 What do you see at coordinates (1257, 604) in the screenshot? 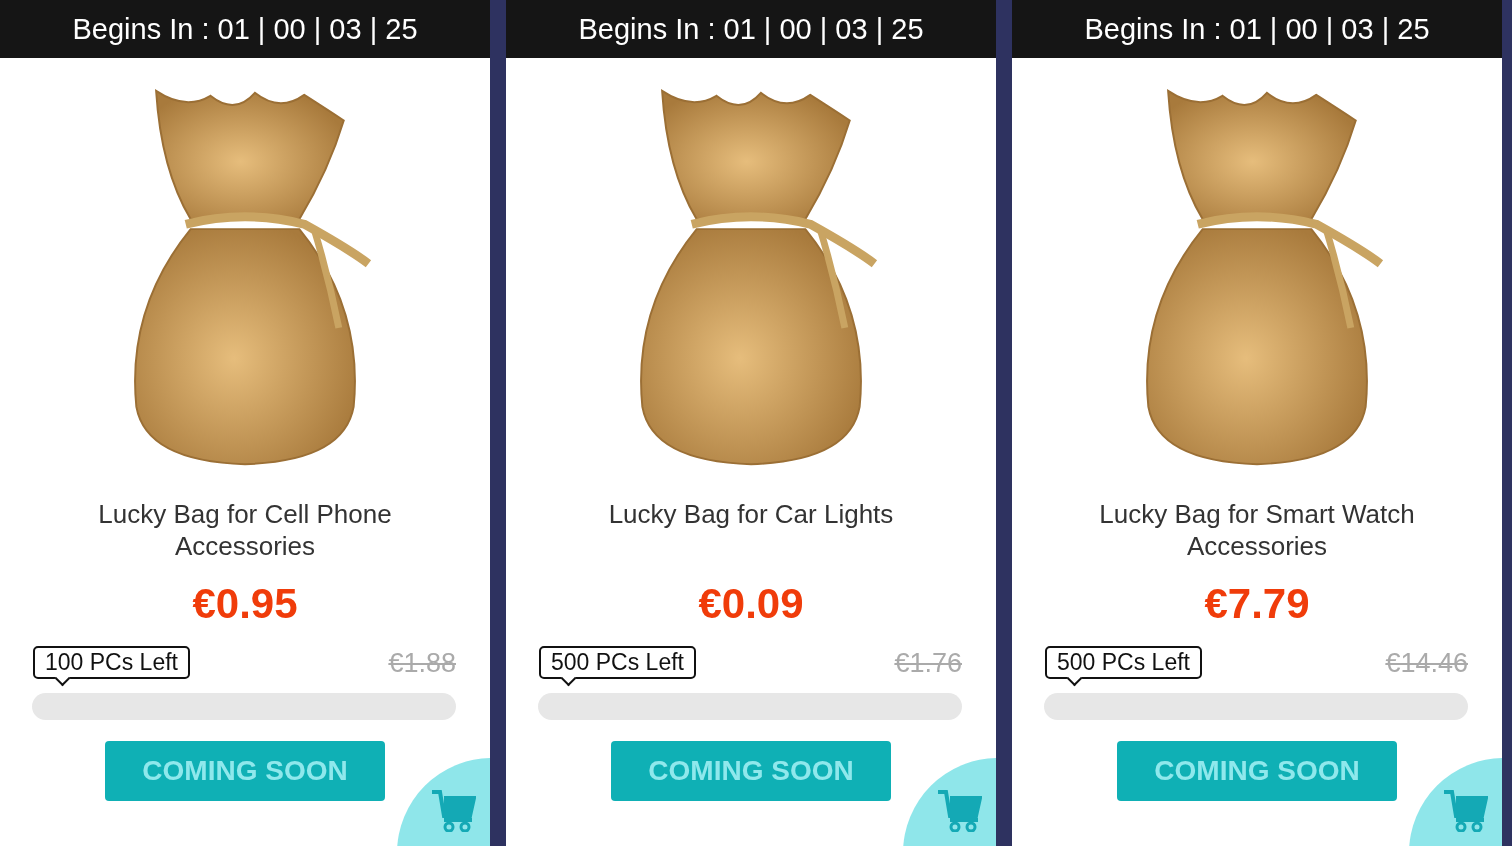
I see `sale-price: €7.79` at bounding box center [1257, 604].